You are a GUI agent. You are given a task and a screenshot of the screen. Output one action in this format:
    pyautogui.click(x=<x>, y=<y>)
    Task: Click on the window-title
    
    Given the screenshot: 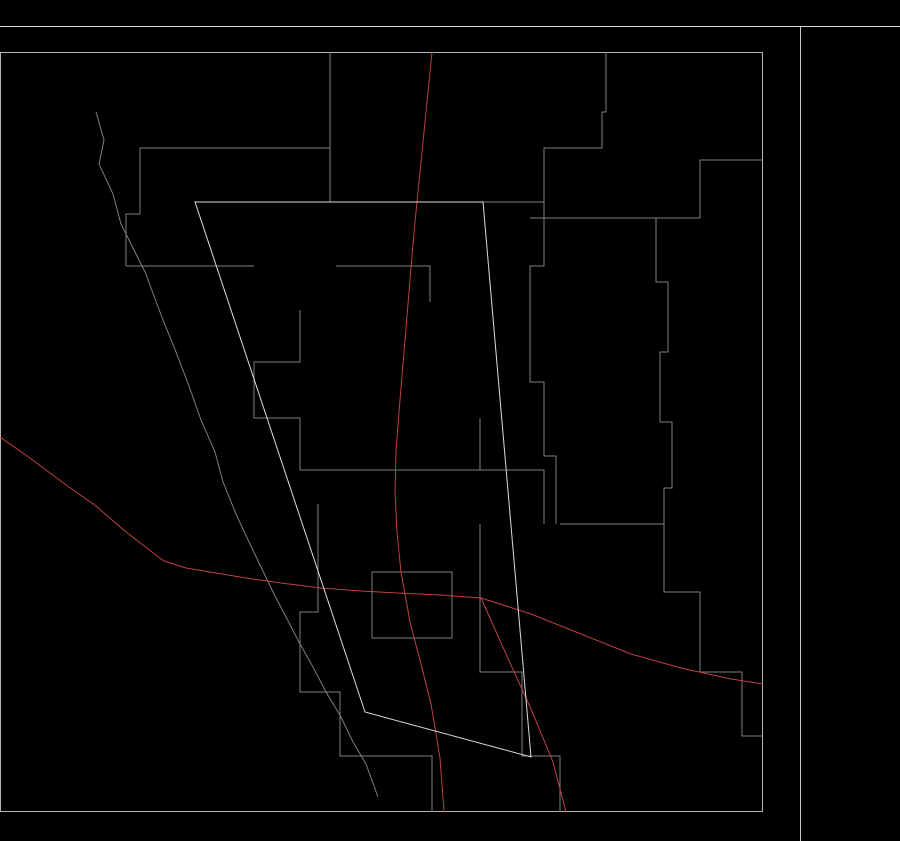 What is the action you would take?
    pyautogui.click(x=450, y=13)
    